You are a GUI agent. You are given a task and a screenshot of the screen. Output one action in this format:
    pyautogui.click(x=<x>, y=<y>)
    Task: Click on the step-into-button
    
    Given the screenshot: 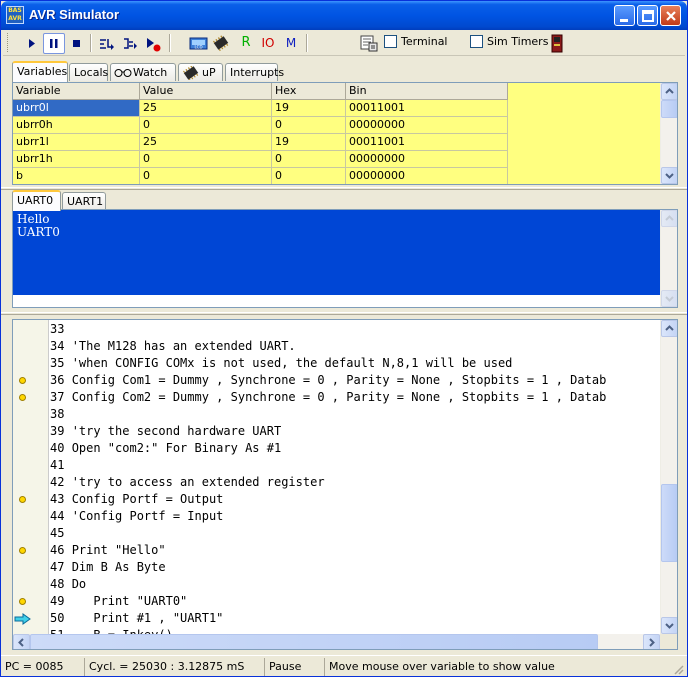 What is the action you would take?
    pyautogui.click(x=107, y=43)
    